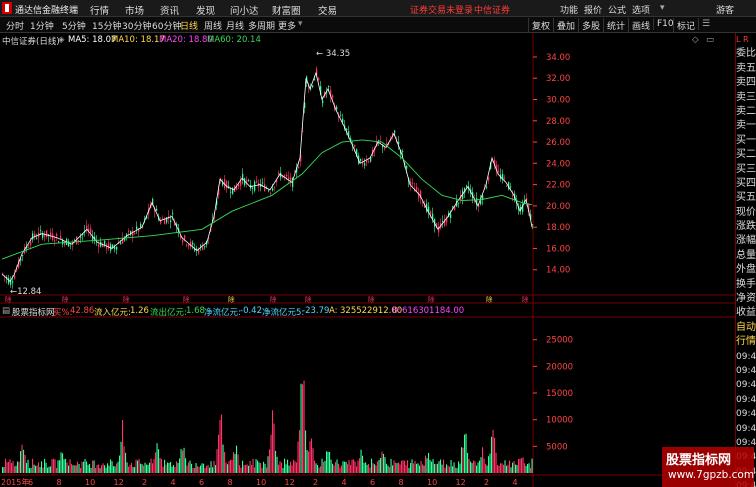  Describe the element at coordinates (441, 9) in the screenshot. I see `login-notice: 证券交易未登录` at that location.